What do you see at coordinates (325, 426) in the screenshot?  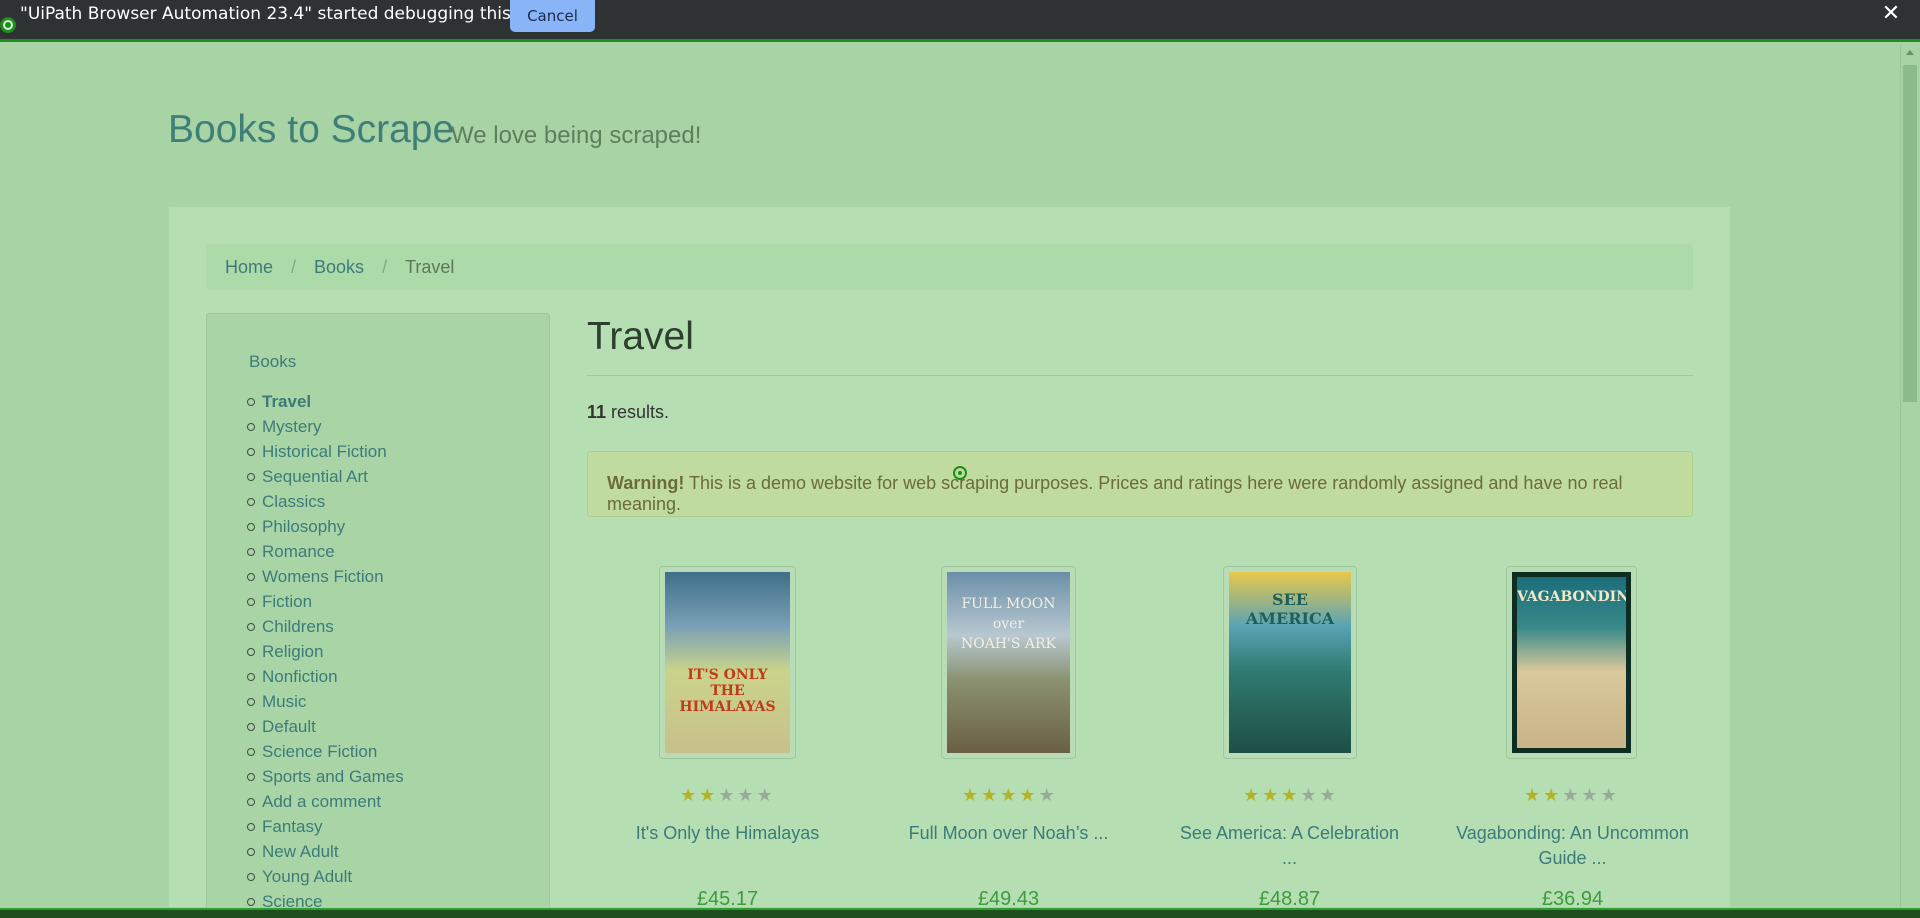 I see `sidebar-item-mystery: Mystery` at bounding box center [325, 426].